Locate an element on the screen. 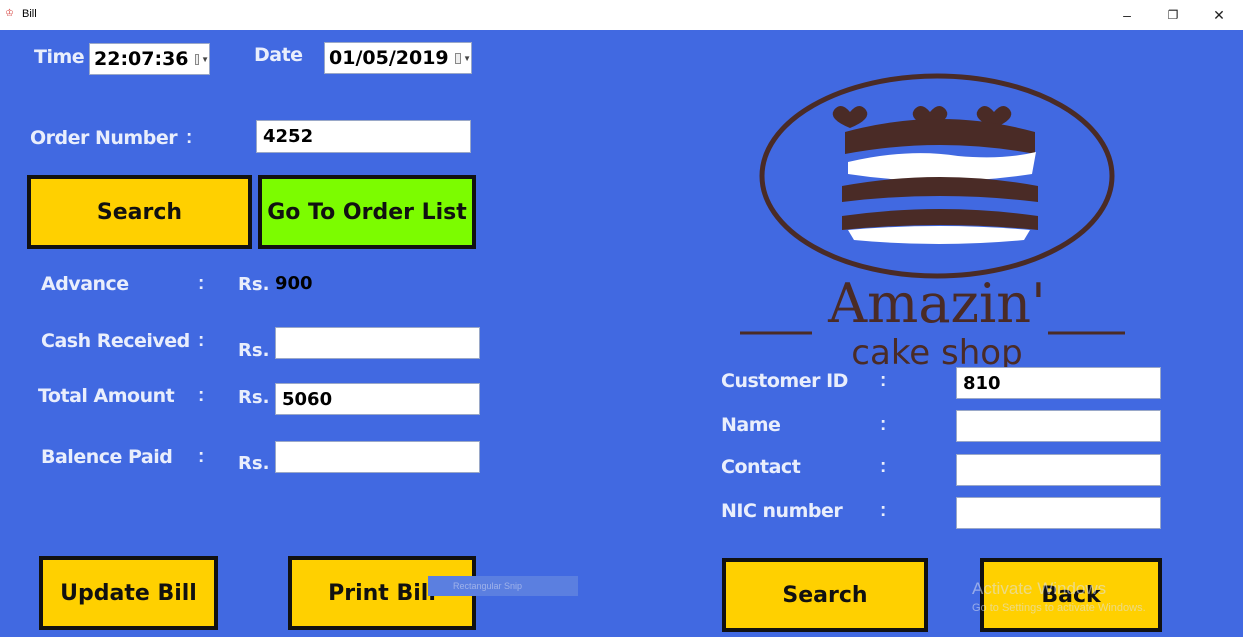 The image size is (1243, 637). amazin-cake-shop-logo: Amazin' cake shop is located at coordinates (932, 223).